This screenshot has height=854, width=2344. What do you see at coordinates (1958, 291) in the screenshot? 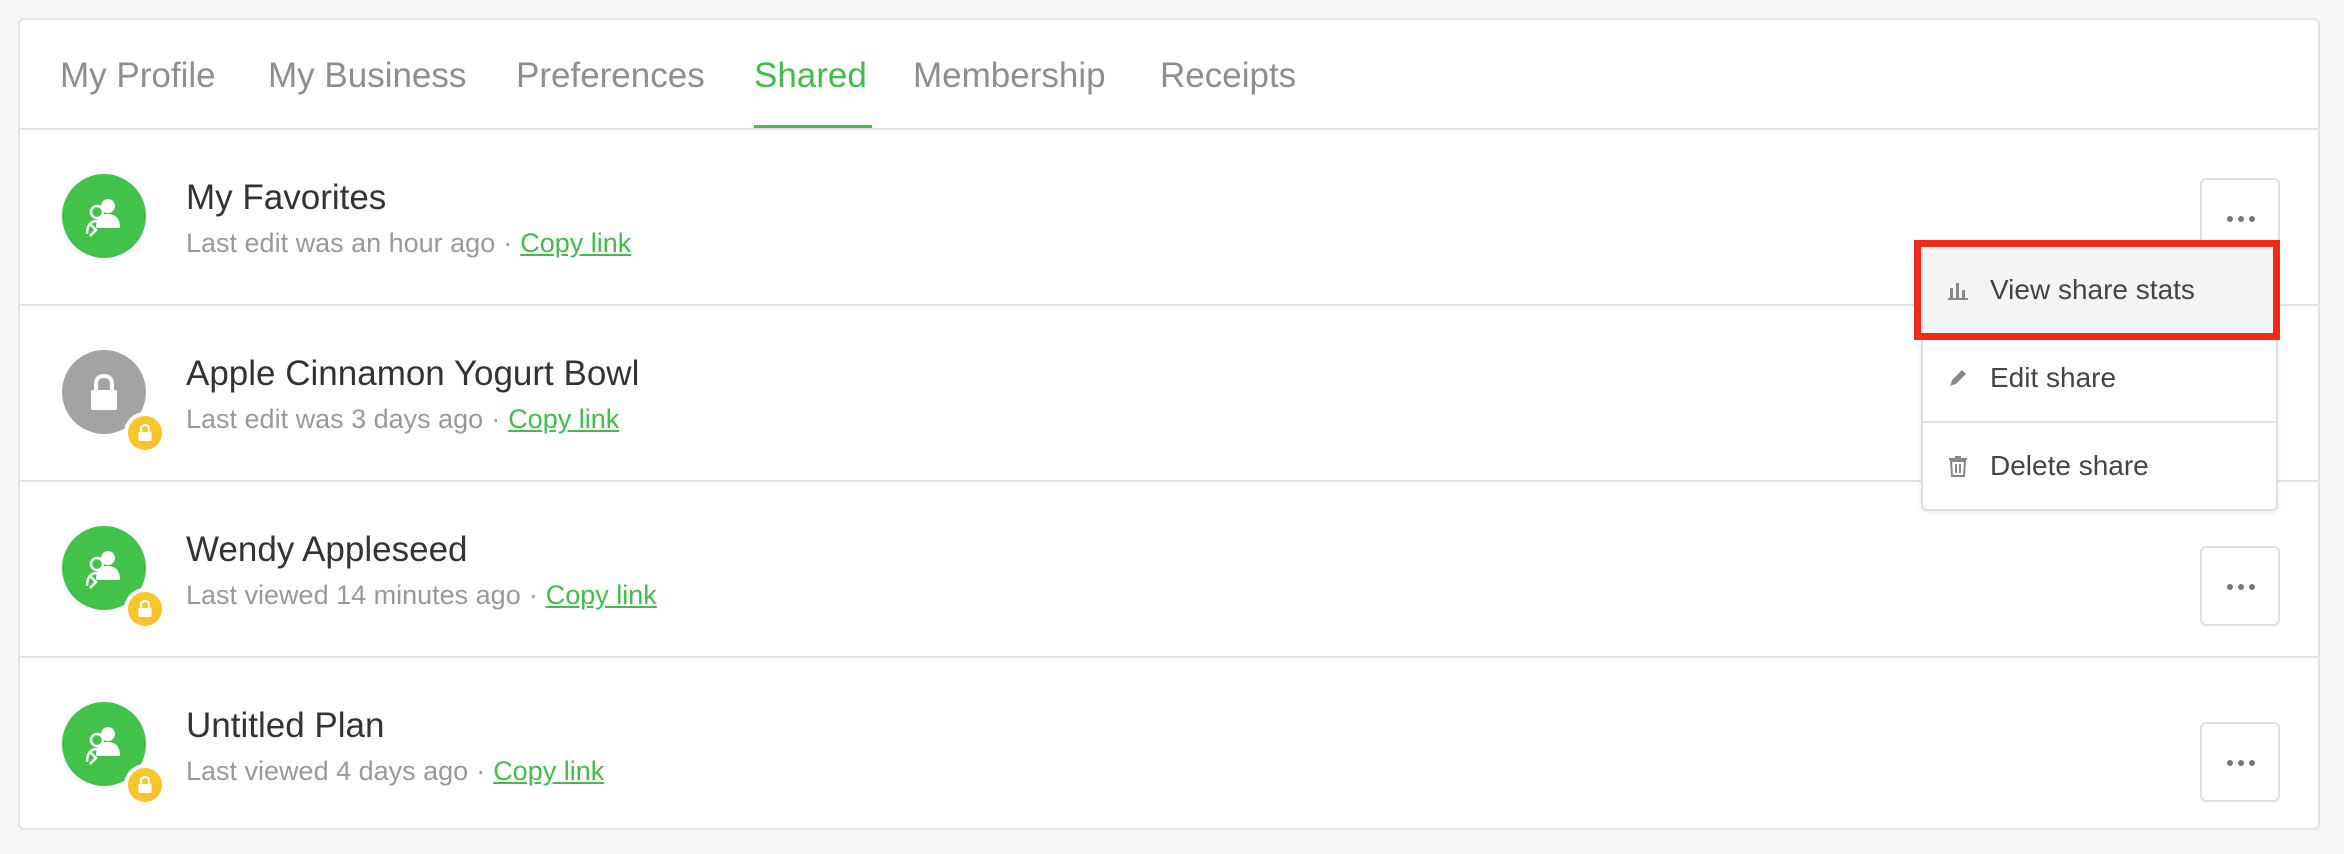
I see `bar-chart-icon` at bounding box center [1958, 291].